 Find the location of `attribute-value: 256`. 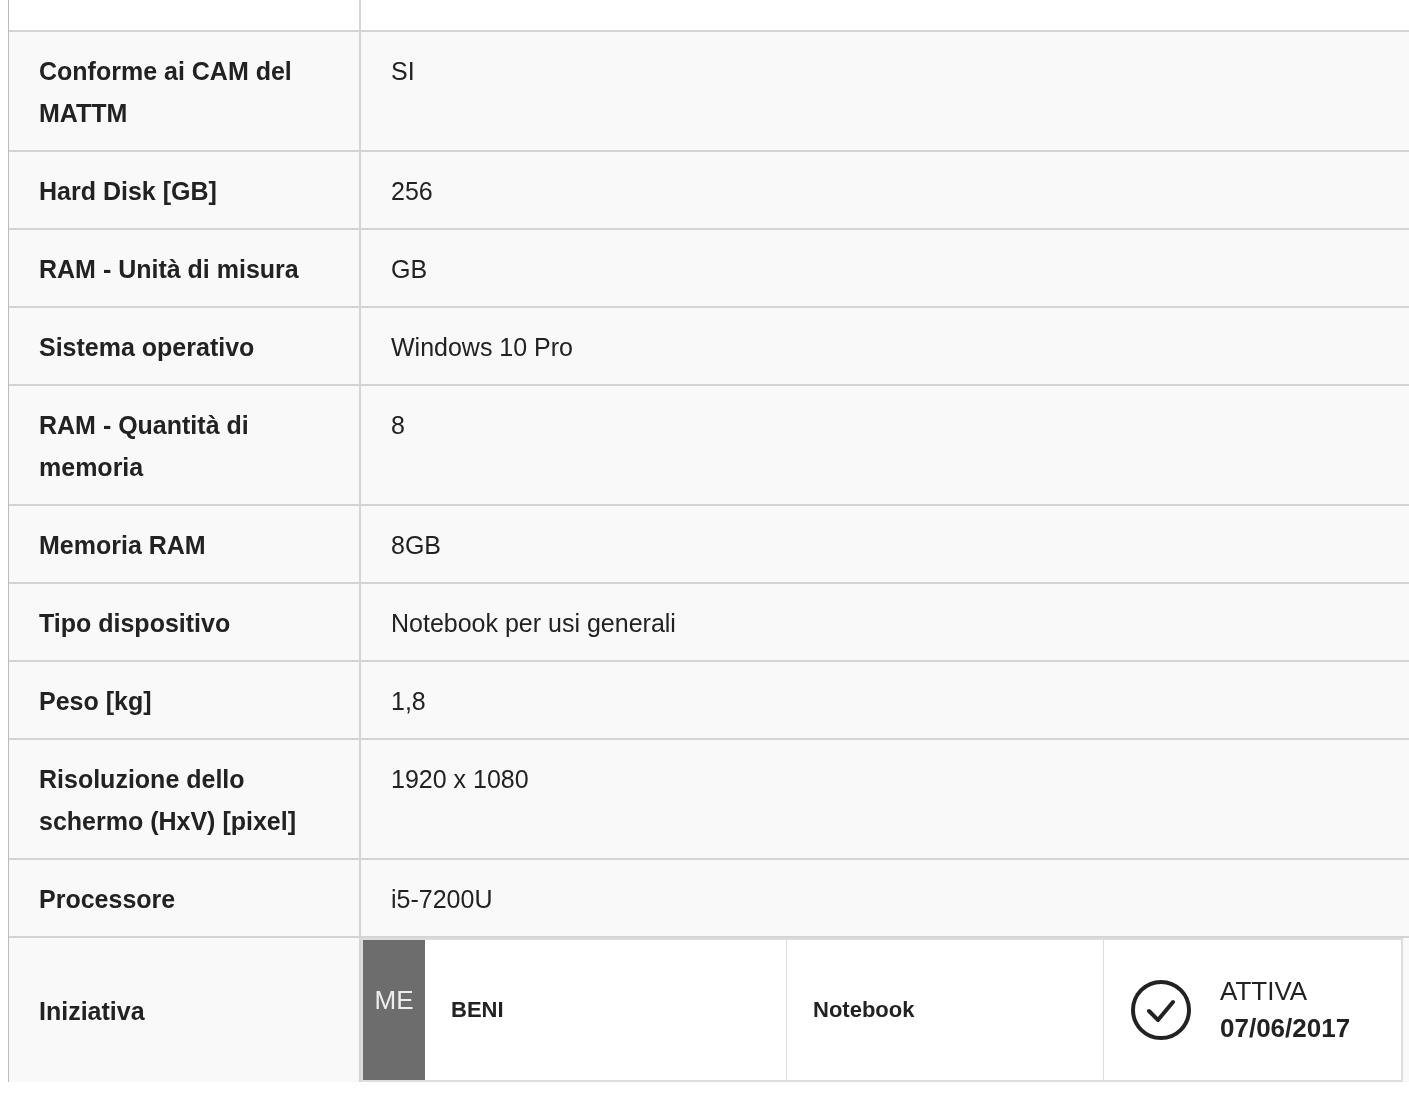

attribute-value: 256 is located at coordinates (412, 191).